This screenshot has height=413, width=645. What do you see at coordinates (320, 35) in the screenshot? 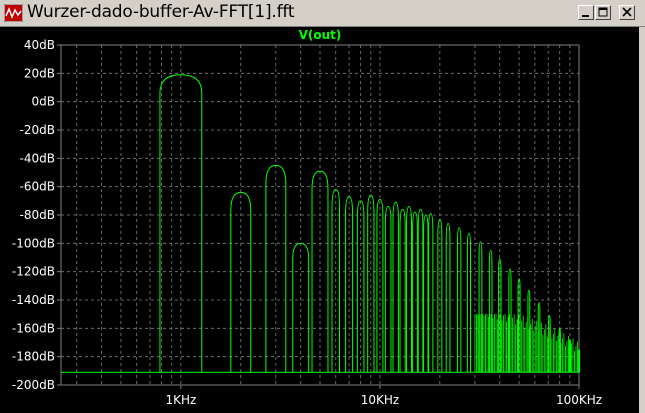
I see `chart-title: V(out)` at bounding box center [320, 35].